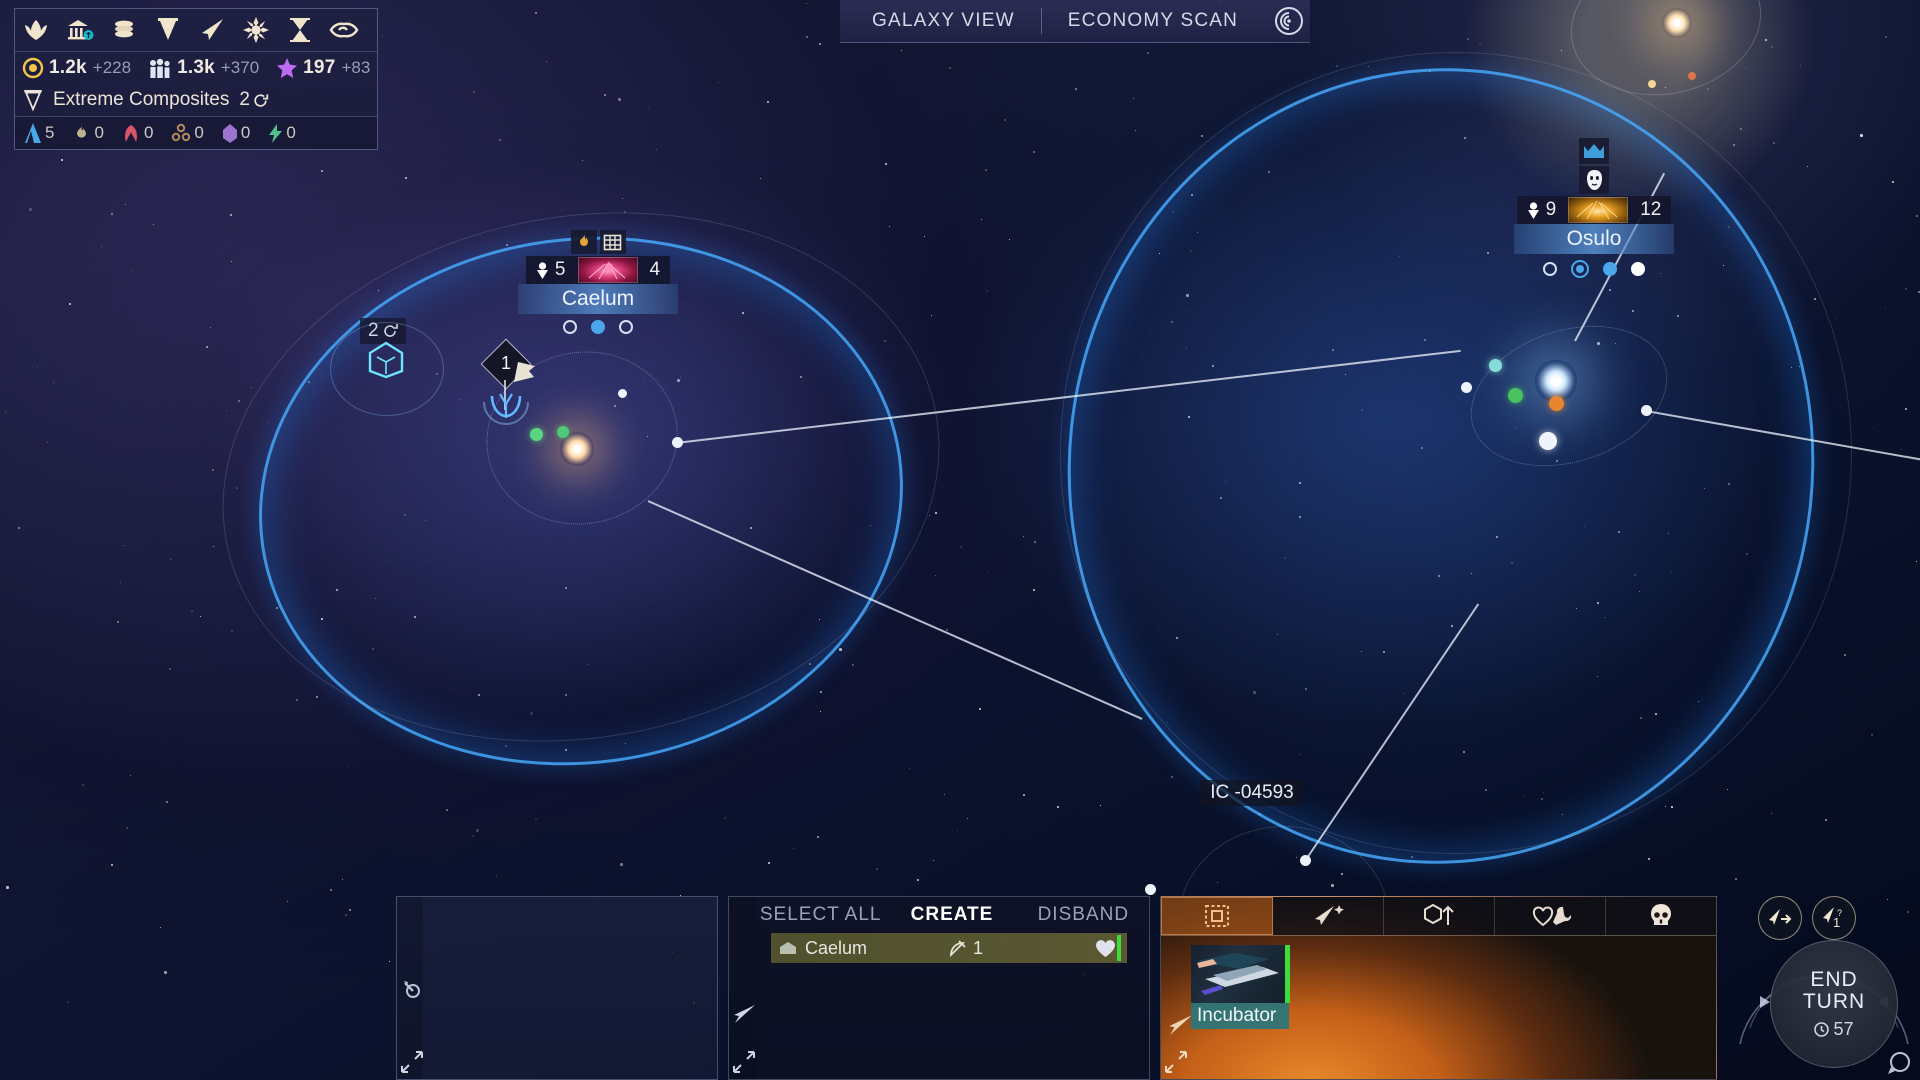 This screenshot has height=1080, width=1920. I want to click on science-value: 197, so click(319, 67).